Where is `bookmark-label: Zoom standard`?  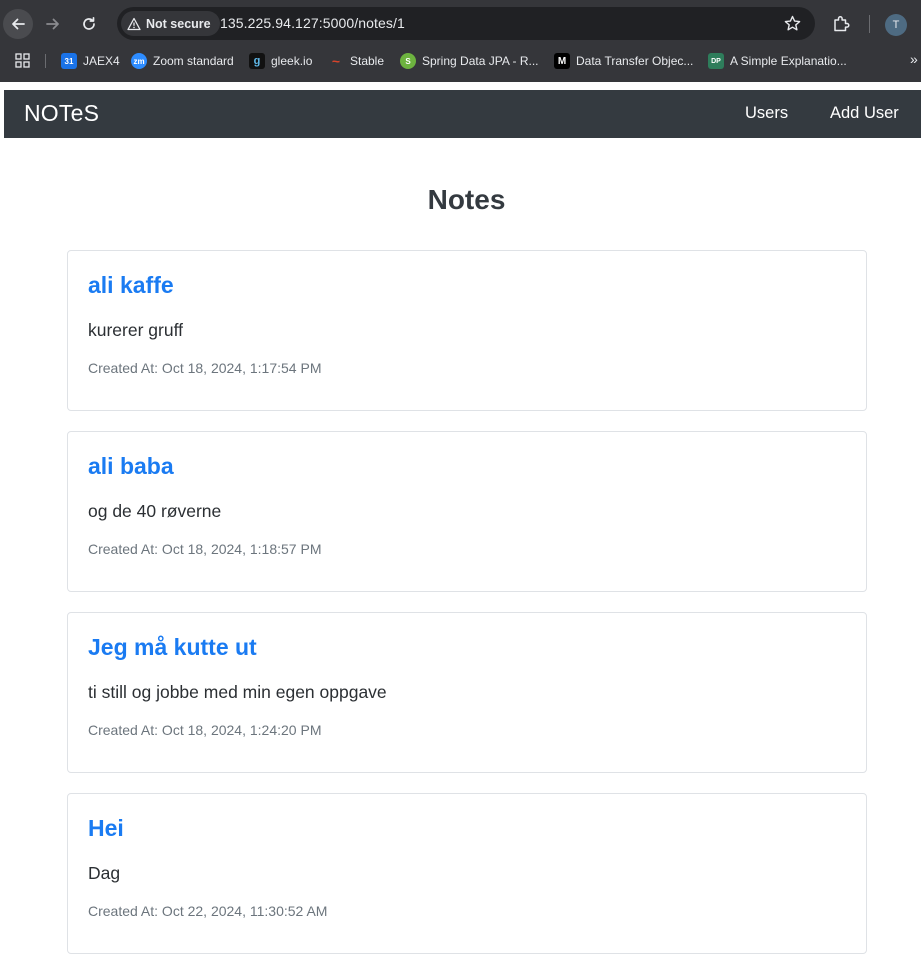 bookmark-label: Zoom standard is located at coordinates (193, 61).